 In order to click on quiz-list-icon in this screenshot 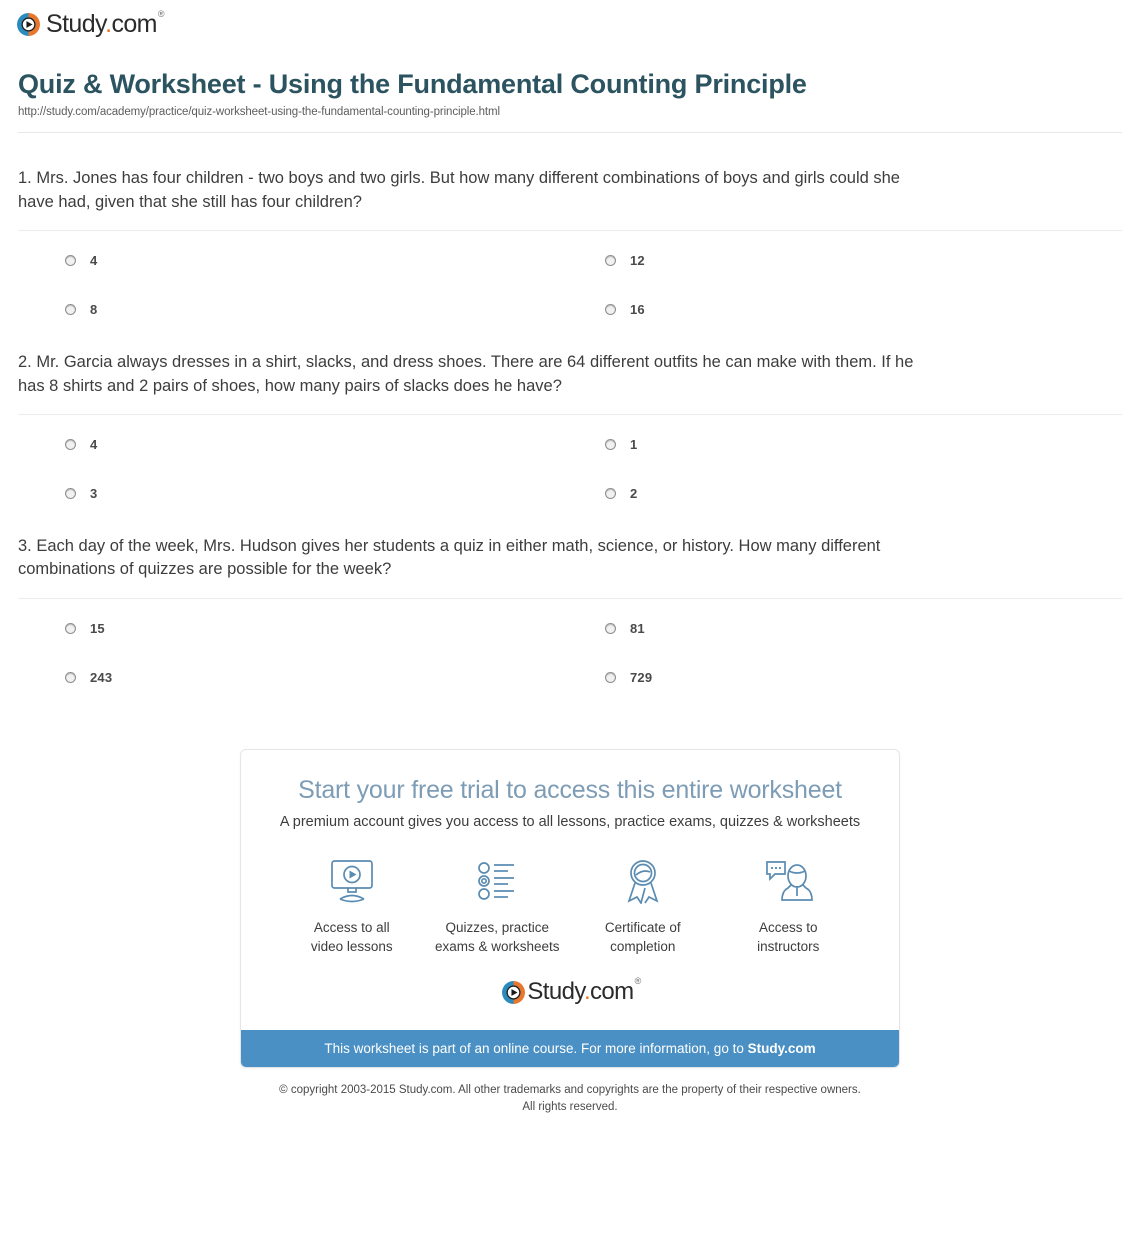, I will do `click(497, 881)`.